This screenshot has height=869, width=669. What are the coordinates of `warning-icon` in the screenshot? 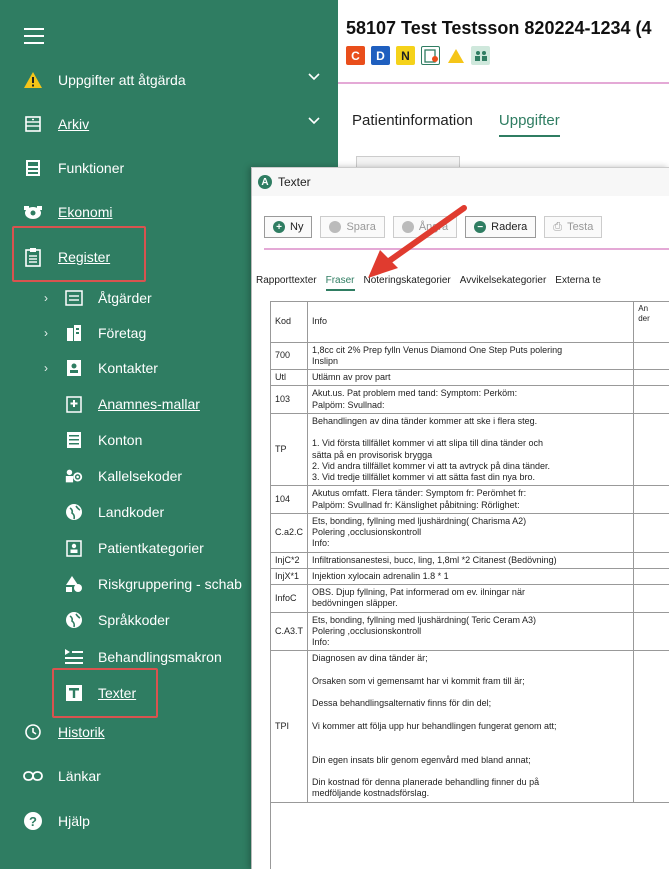 It's located at (455, 55).